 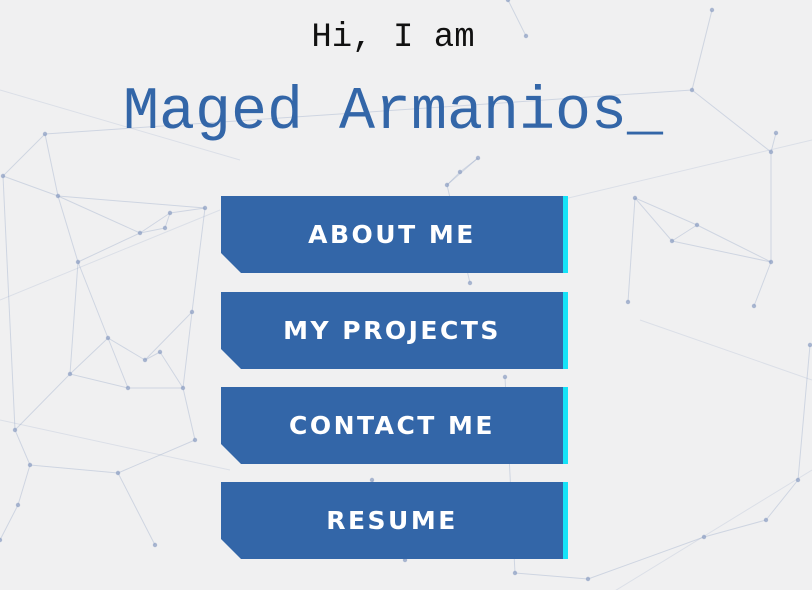 I want to click on resume-button: RESUME, so click(x=394, y=520).